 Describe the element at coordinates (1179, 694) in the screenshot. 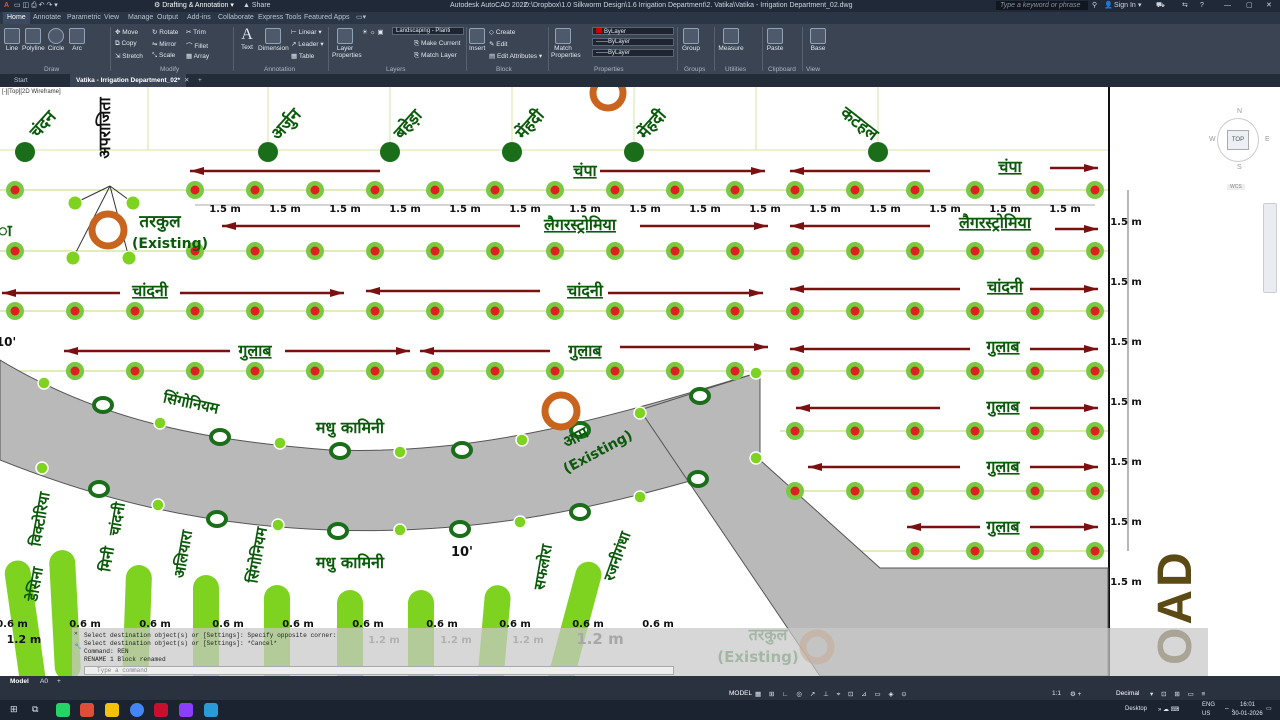

I see `status-tools-icons: ▾ ⊡ ⊞ ▭ ≡` at that location.